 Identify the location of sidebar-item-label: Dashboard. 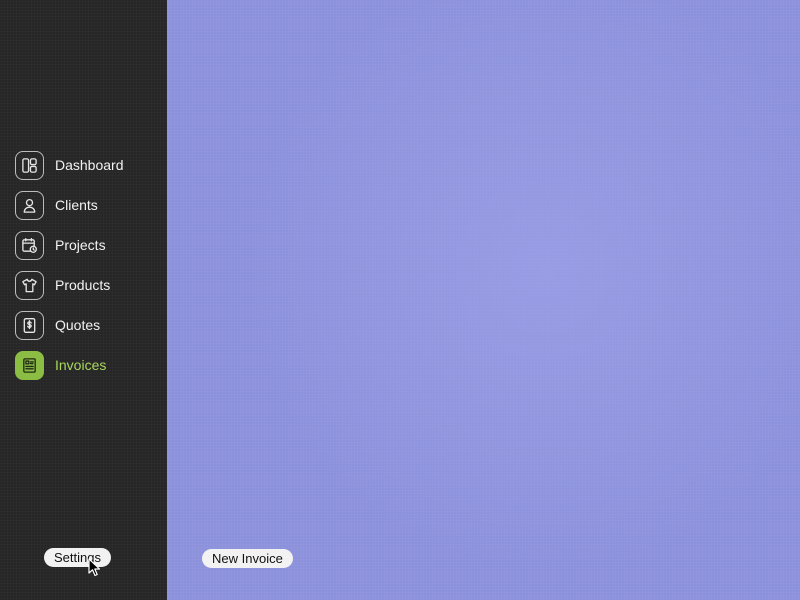
(89, 165).